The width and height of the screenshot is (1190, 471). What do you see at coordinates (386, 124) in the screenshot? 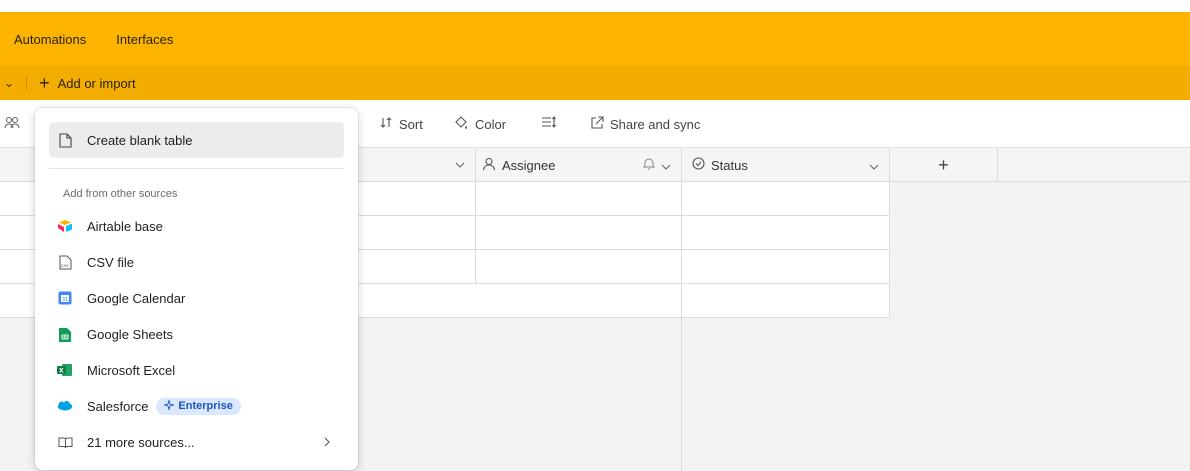
I see `sort-icon` at bounding box center [386, 124].